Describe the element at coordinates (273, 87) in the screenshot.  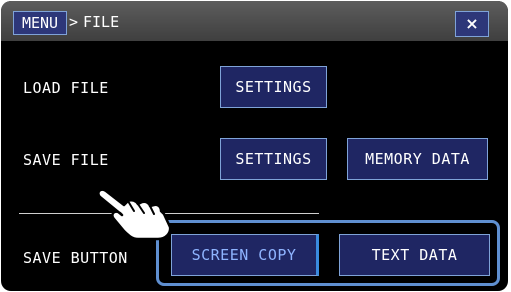
I see `load-settings-button: SETTINGS` at that location.